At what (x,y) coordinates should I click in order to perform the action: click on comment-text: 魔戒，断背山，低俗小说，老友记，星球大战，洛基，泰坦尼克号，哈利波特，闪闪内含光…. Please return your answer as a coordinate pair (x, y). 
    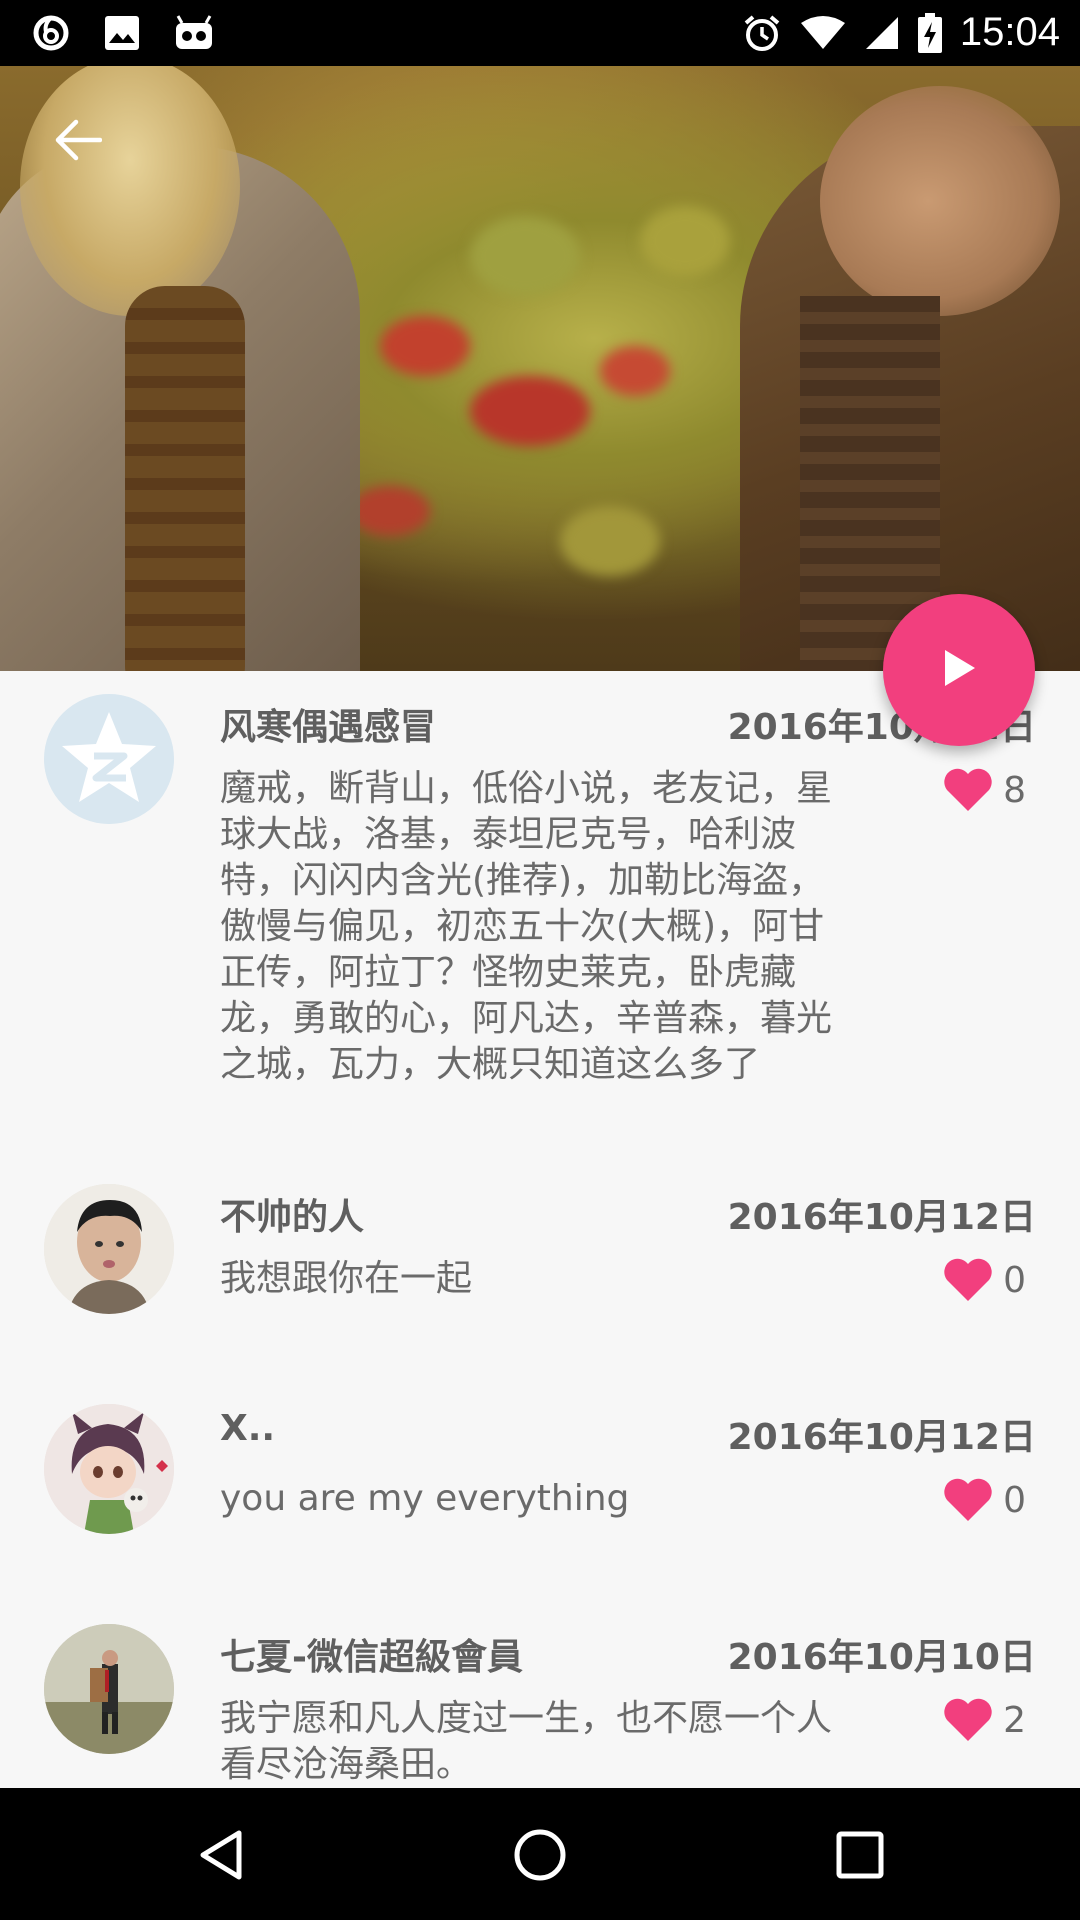
    Looking at the image, I should click on (526, 926).